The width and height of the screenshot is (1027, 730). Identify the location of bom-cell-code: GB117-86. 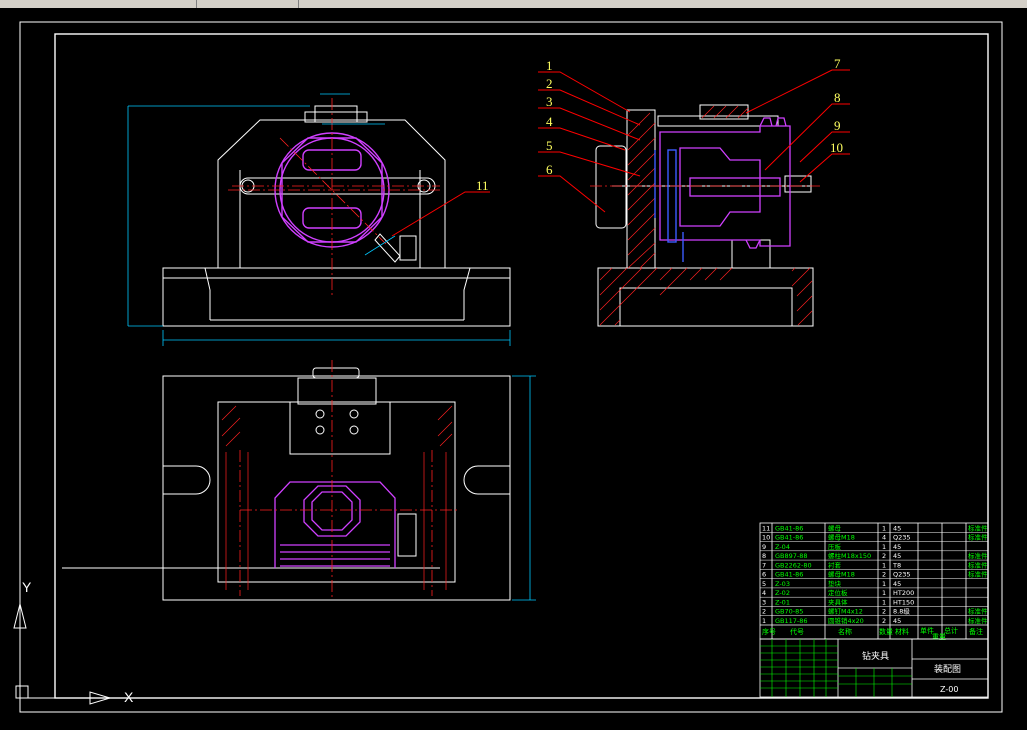
(791, 621).